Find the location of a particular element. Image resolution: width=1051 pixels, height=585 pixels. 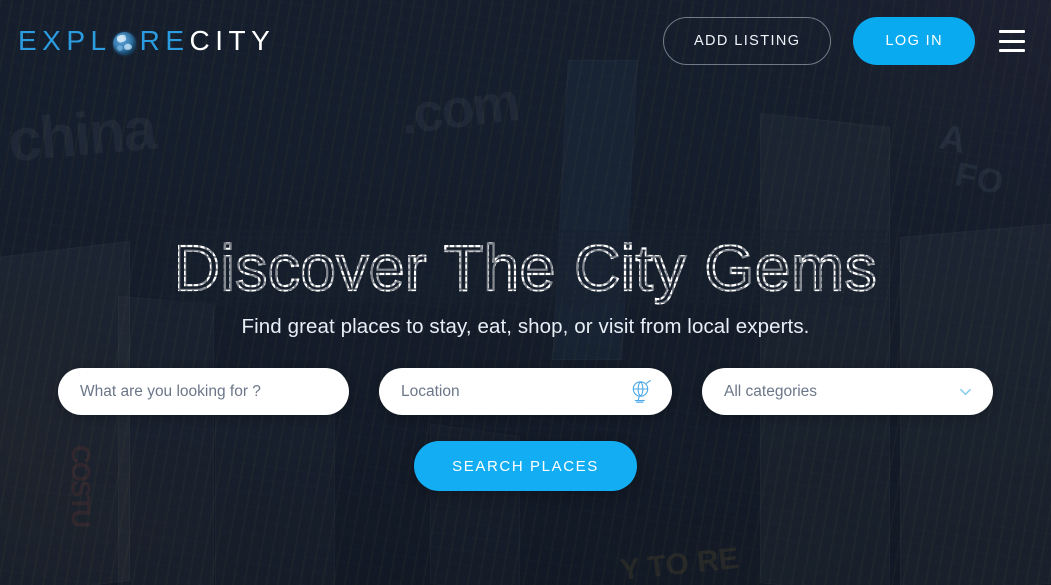

category-selected-value: All categories is located at coordinates (771, 391).